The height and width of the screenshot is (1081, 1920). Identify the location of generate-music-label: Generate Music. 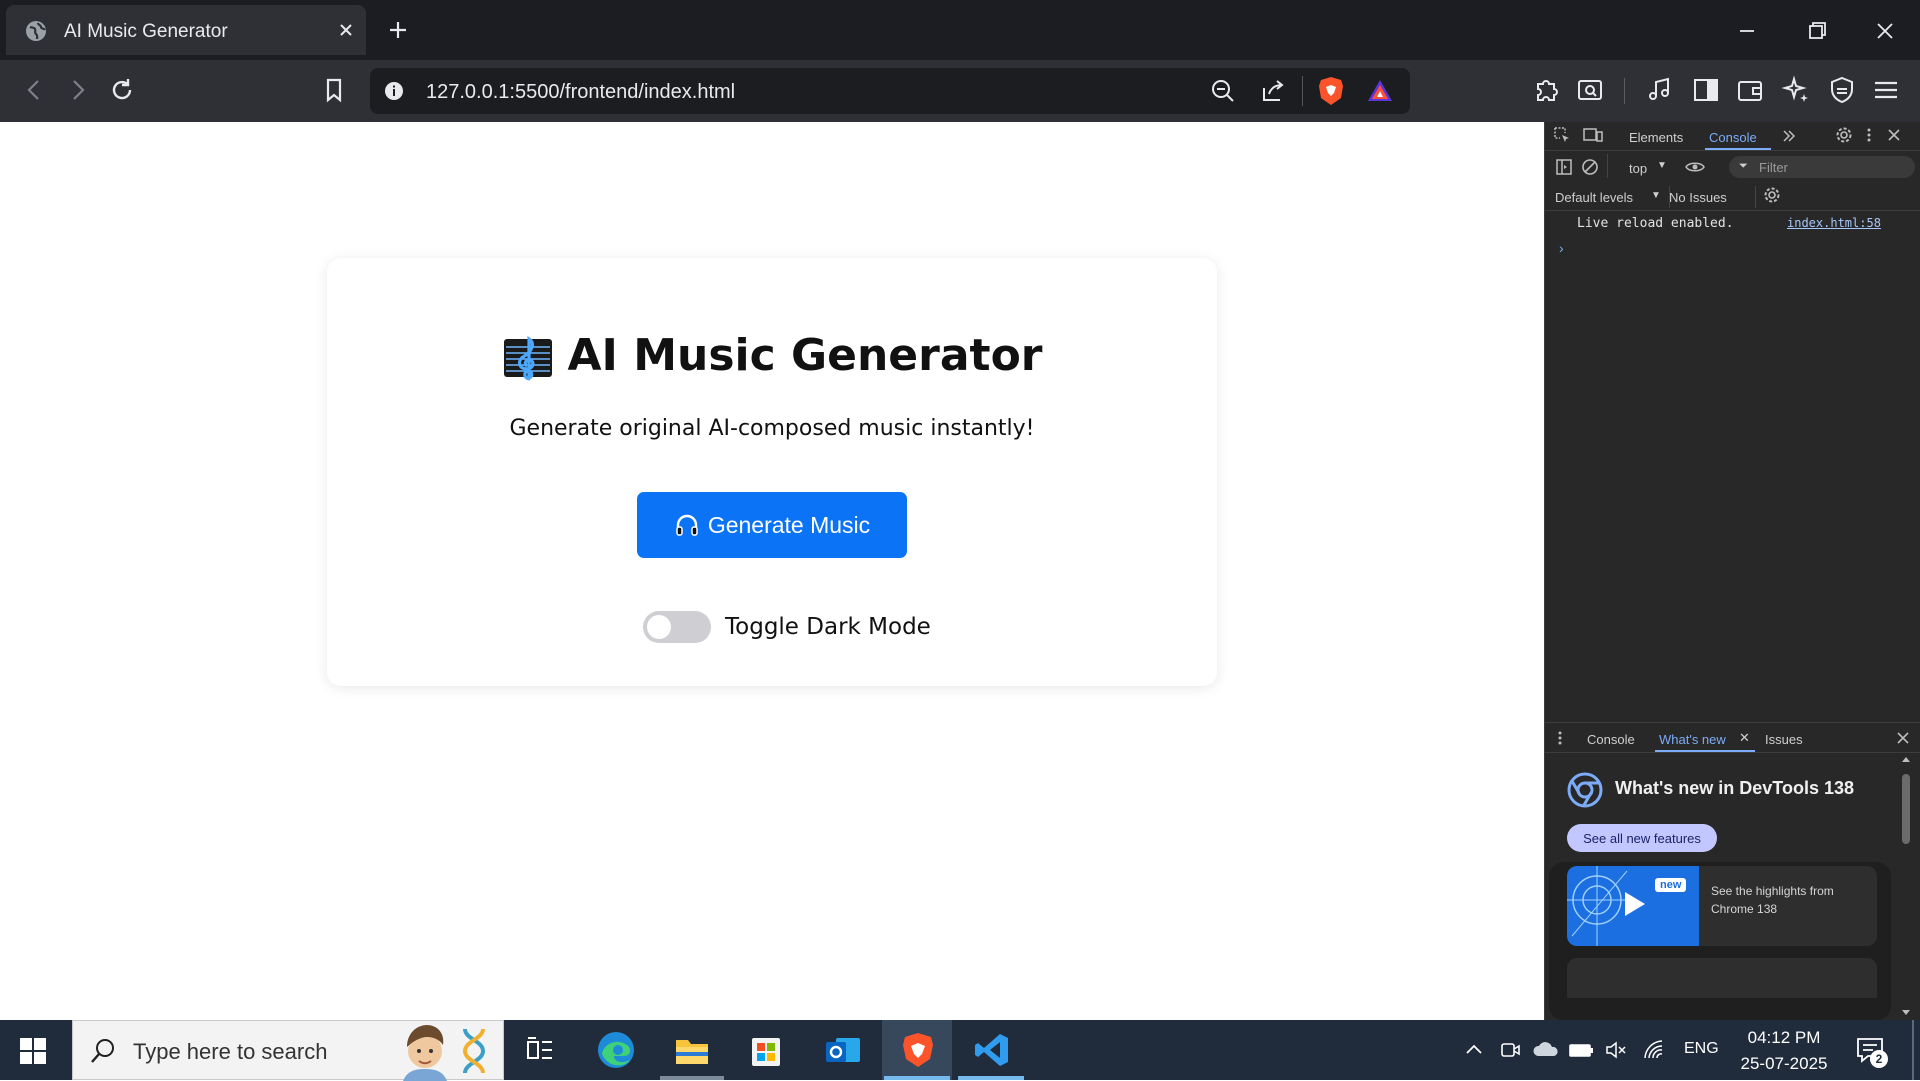
(789, 524).